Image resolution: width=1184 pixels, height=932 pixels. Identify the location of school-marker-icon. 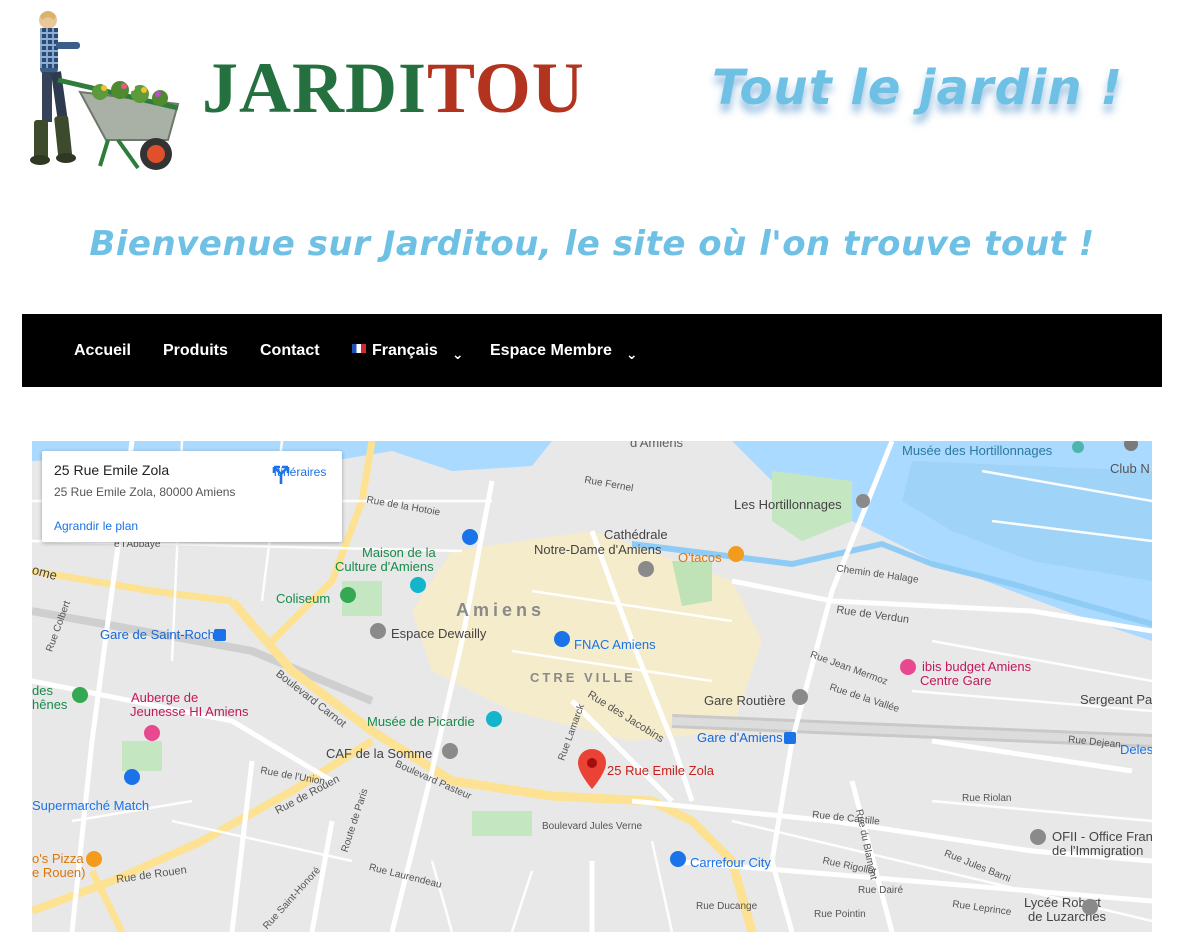
(1090, 907).